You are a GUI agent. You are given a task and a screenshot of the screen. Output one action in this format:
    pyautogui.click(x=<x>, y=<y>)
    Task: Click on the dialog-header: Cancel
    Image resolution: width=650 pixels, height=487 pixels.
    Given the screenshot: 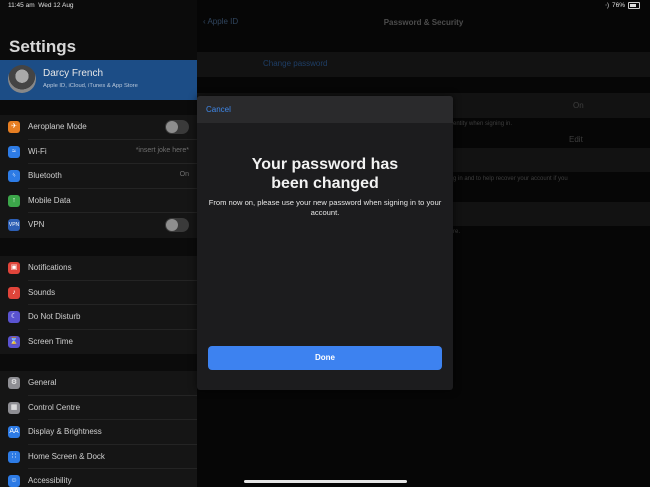 What is the action you would take?
    pyautogui.click(x=325, y=109)
    